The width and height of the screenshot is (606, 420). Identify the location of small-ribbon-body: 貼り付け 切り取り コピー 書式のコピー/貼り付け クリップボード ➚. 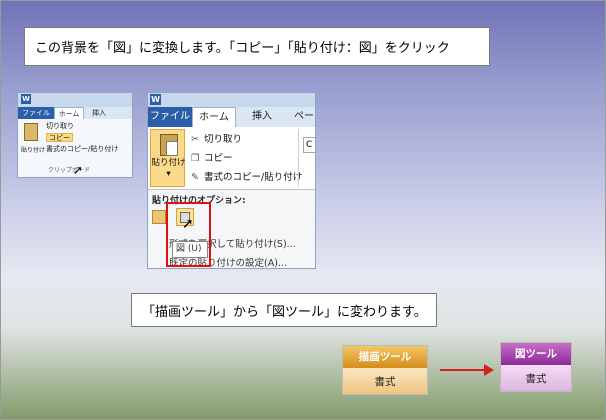
(75, 148).